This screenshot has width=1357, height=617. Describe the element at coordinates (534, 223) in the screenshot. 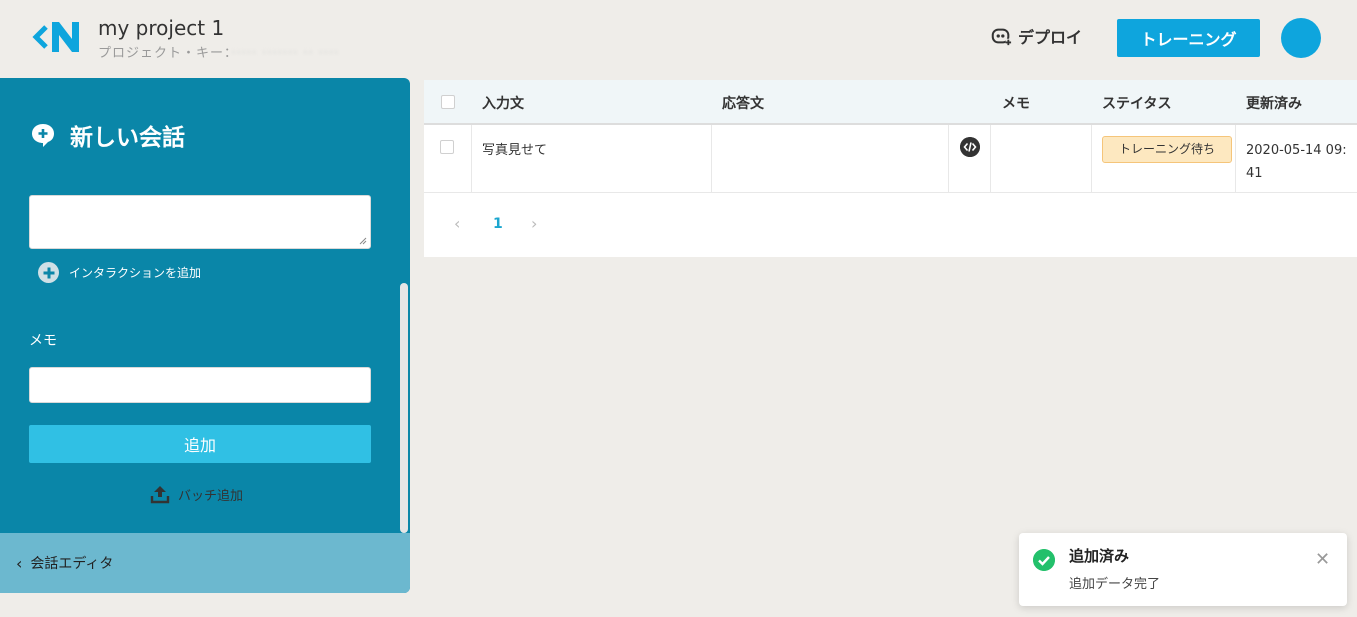

I see `chevron-right-icon: ›` at that location.